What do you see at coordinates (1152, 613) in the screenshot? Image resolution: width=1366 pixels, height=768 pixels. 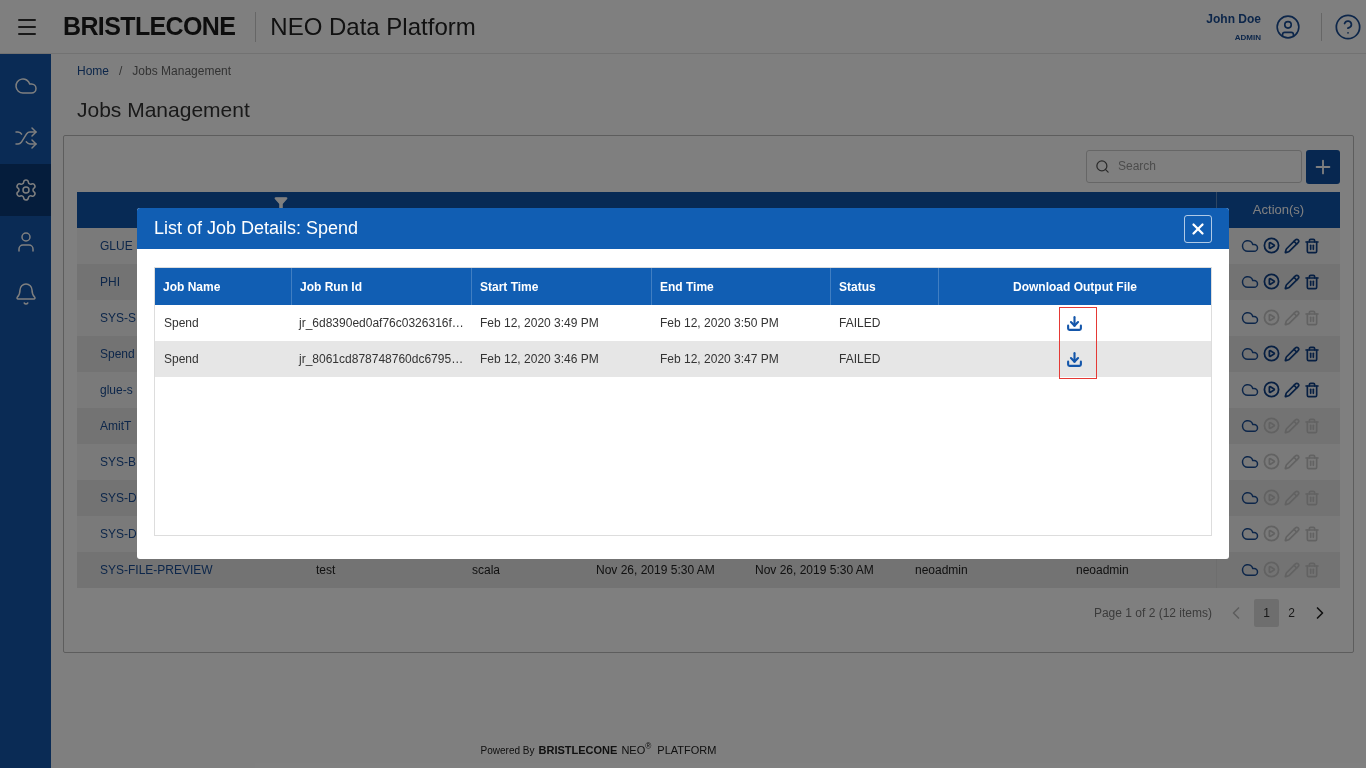 I see `page-summary: Page 1 of 2 (12 items)` at bounding box center [1152, 613].